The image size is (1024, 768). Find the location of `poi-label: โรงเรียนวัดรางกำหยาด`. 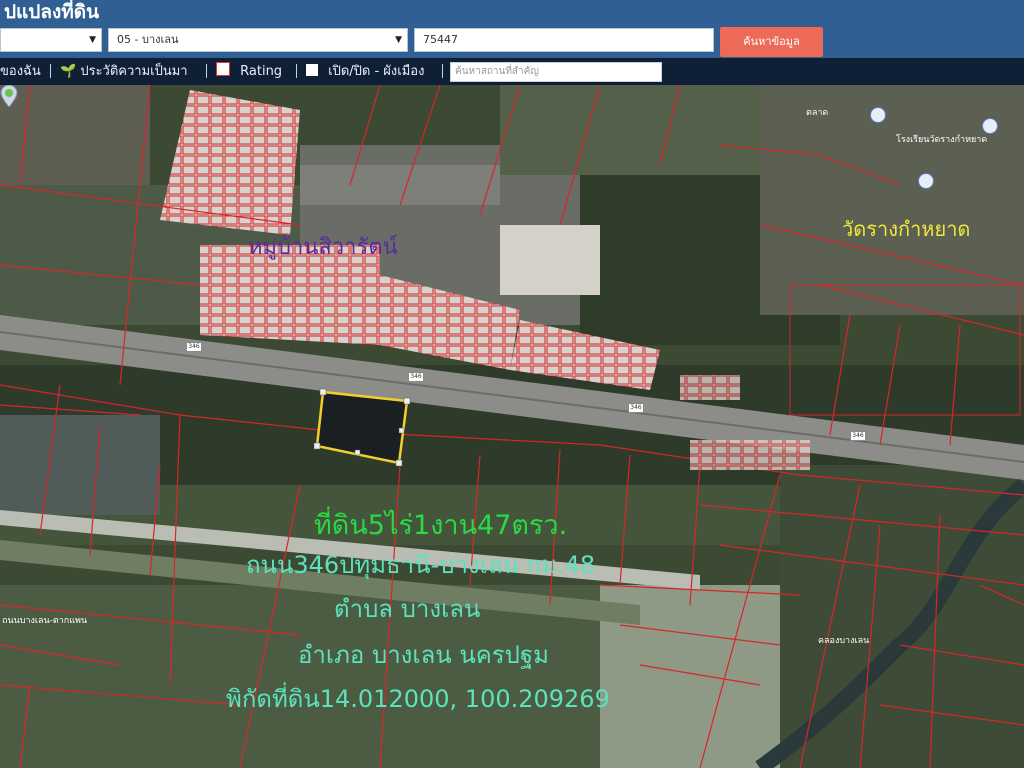

poi-label: โรงเรียนวัดรางกำหยาด is located at coordinates (942, 140).